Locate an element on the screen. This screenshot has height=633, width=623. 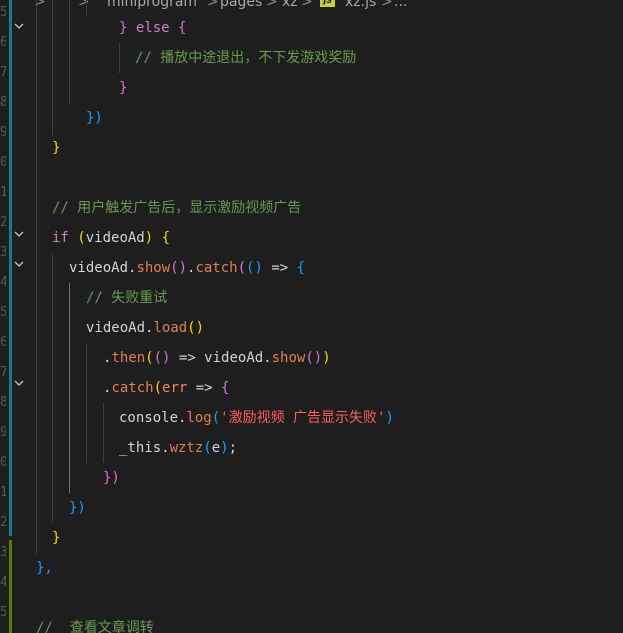
code-line: // 失败重试 is located at coordinates (126, 298).